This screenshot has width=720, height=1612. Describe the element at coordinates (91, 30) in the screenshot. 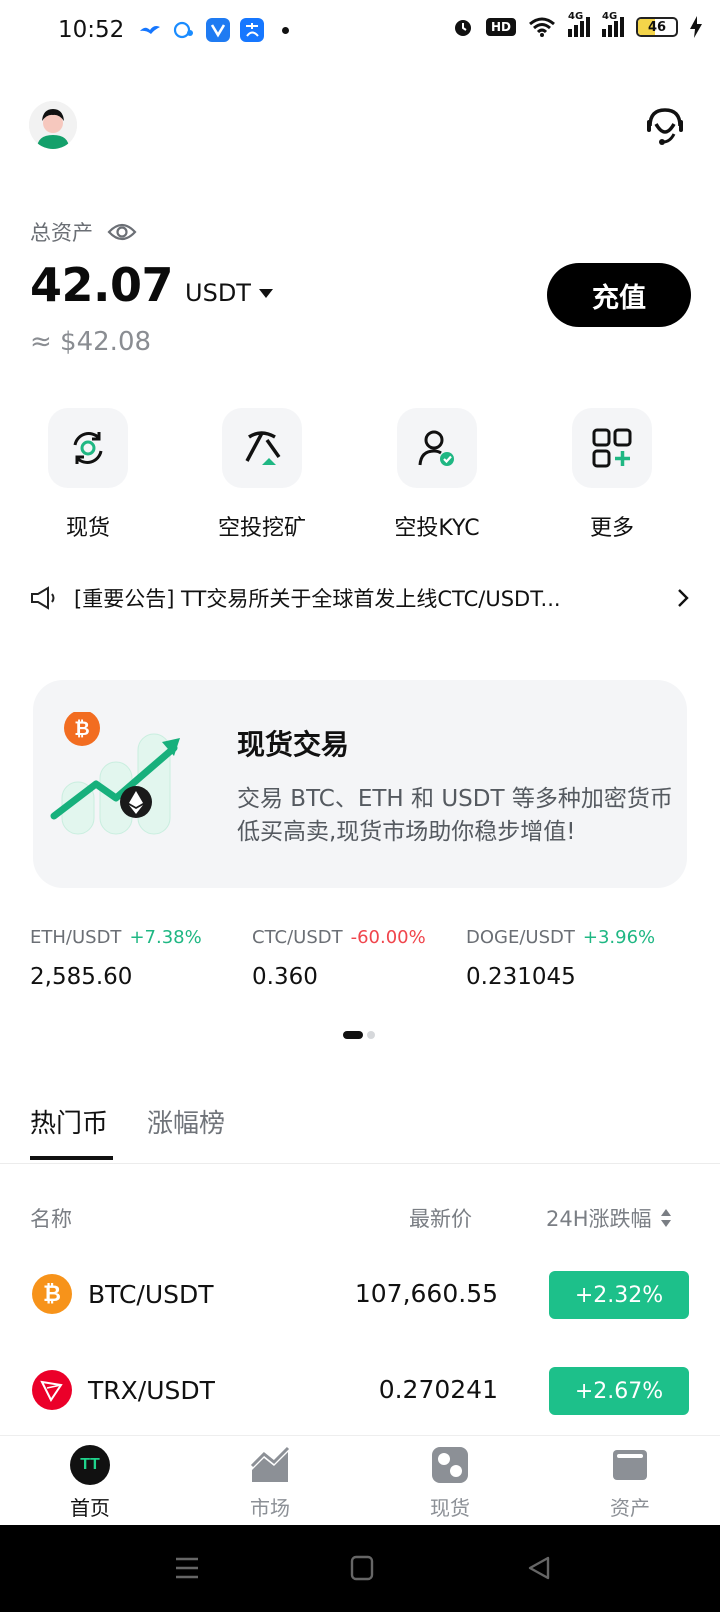

I see `status-time: 10:52` at that location.